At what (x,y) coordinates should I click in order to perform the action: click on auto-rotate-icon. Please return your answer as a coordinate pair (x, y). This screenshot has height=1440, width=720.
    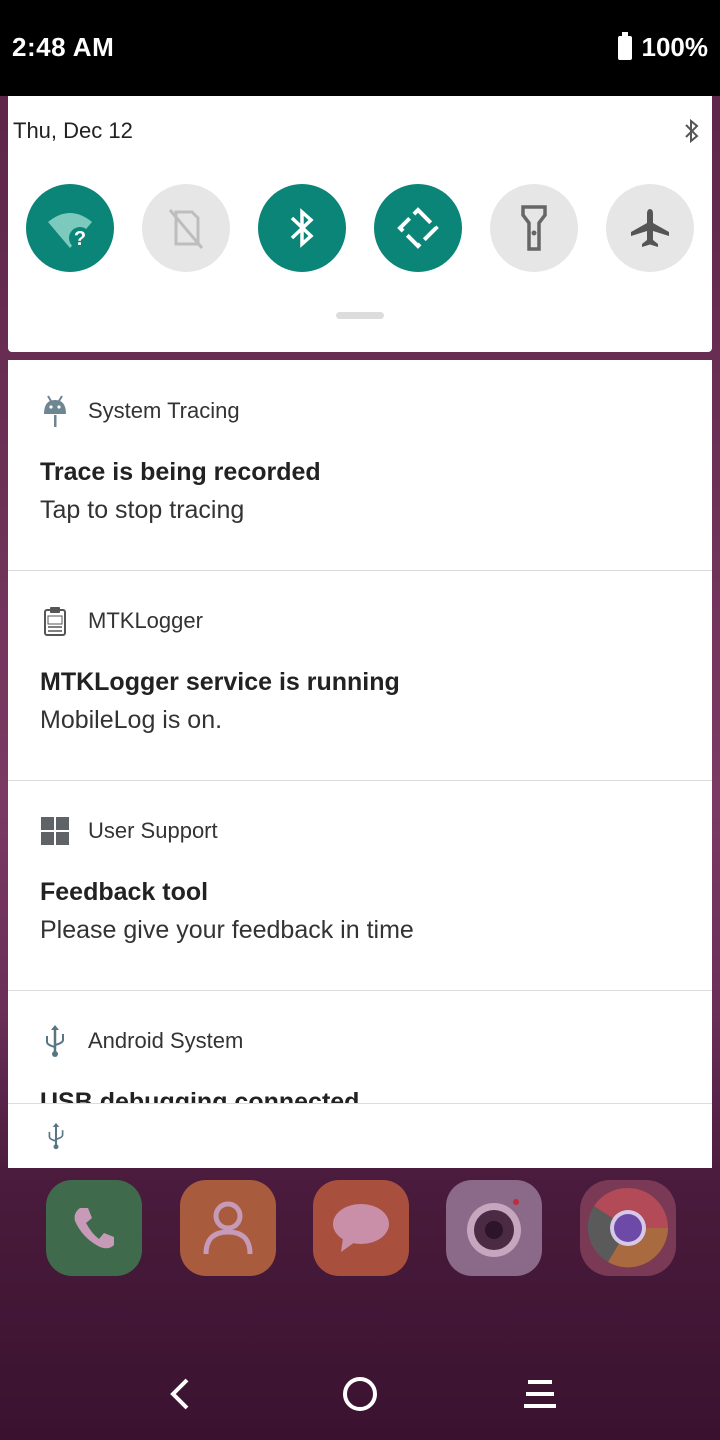
    Looking at the image, I should click on (418, 228).